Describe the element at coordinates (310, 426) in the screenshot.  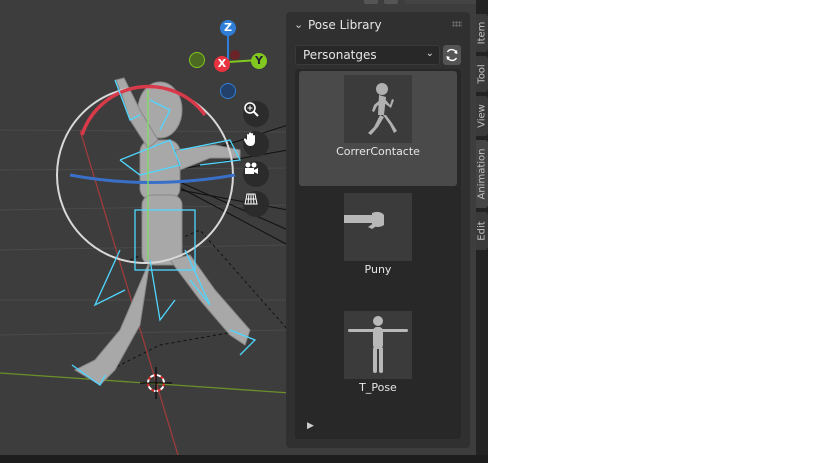
I see `expand-arrow-icon: ▶` at that location.